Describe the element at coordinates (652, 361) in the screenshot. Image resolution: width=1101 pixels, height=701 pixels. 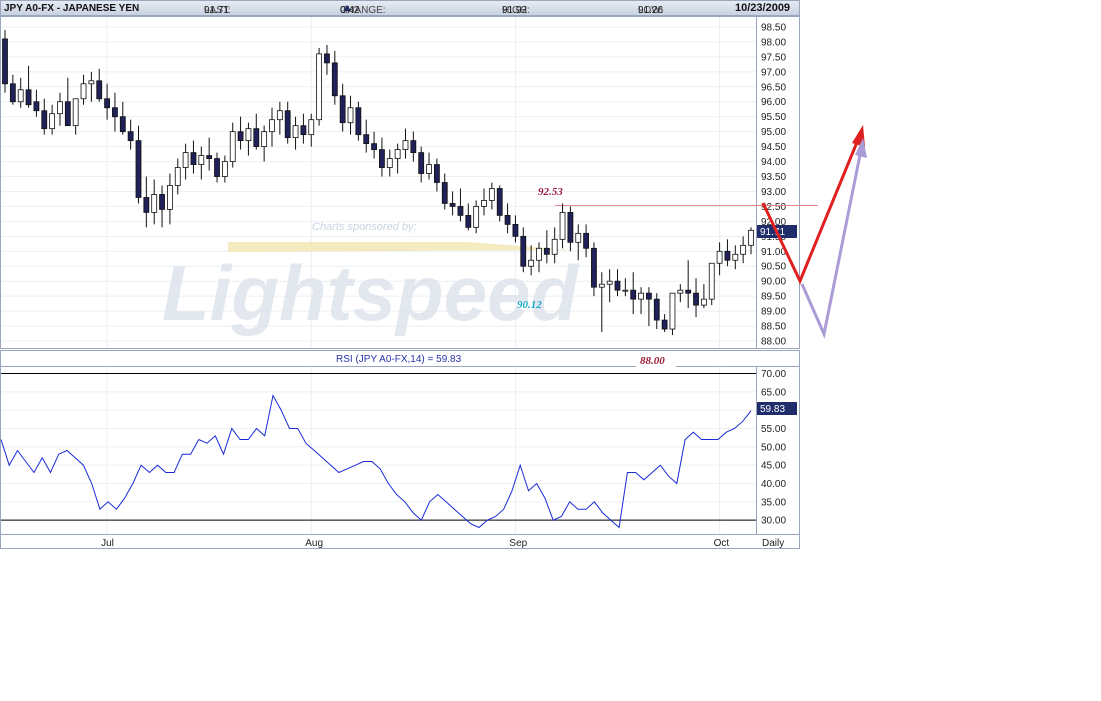
I see `low-target-label: 88.00` at that location.